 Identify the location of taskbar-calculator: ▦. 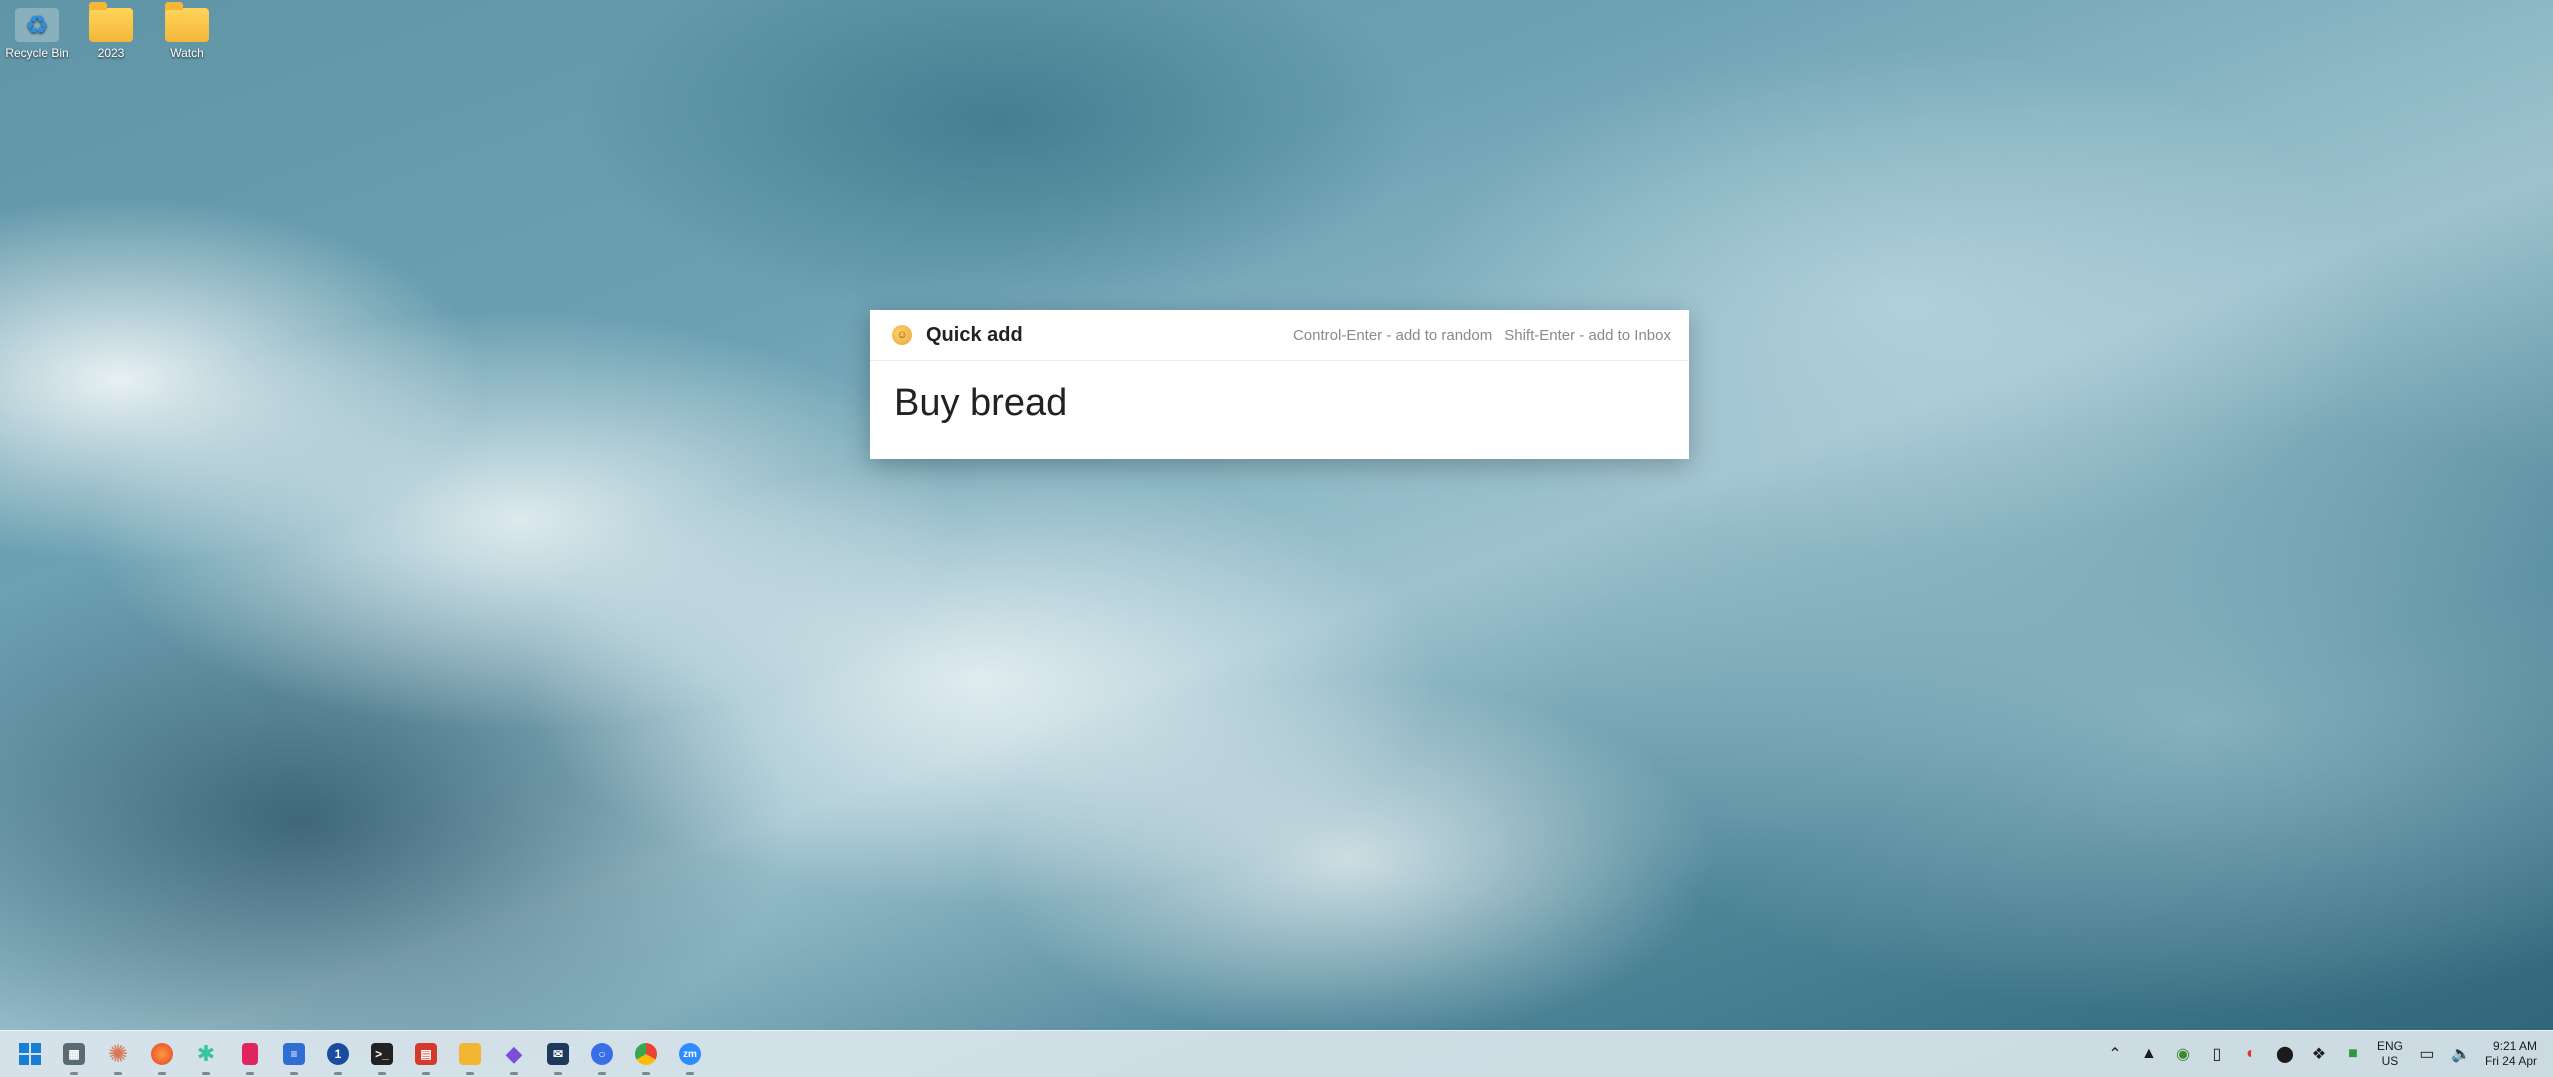
(74, 1056).